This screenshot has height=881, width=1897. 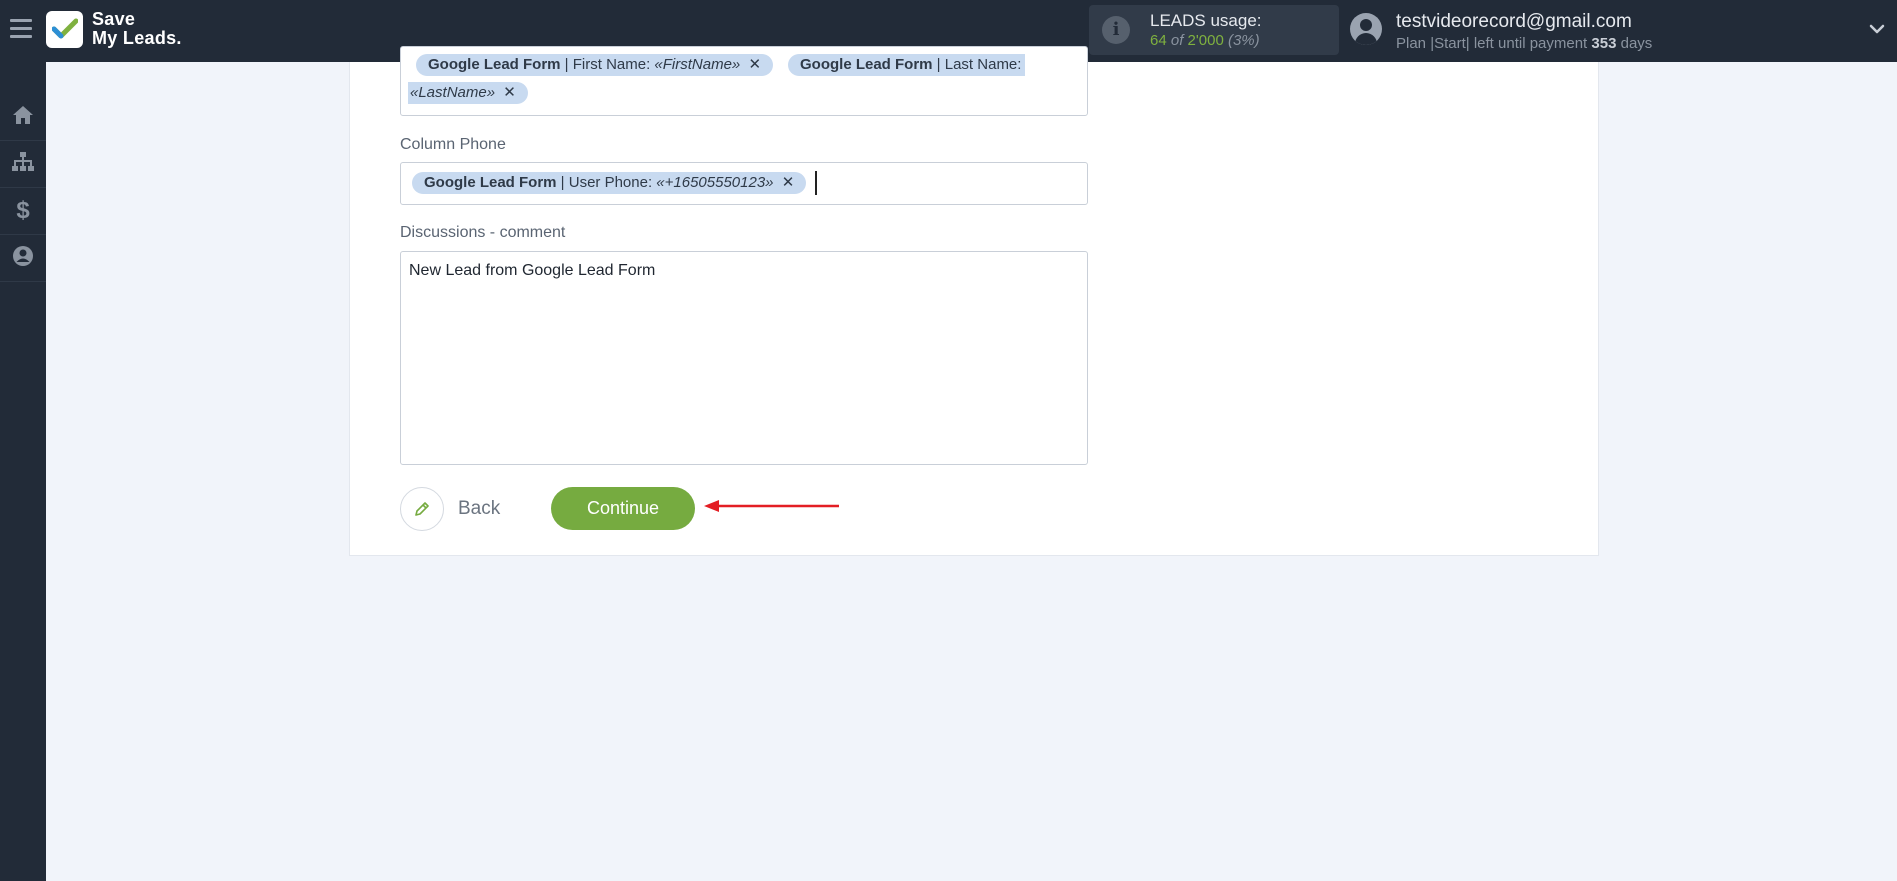 What do you see at coordinates (623, 508) in the screenshot?
I see `continue-button: Continue` at bounding box center [623, 508].